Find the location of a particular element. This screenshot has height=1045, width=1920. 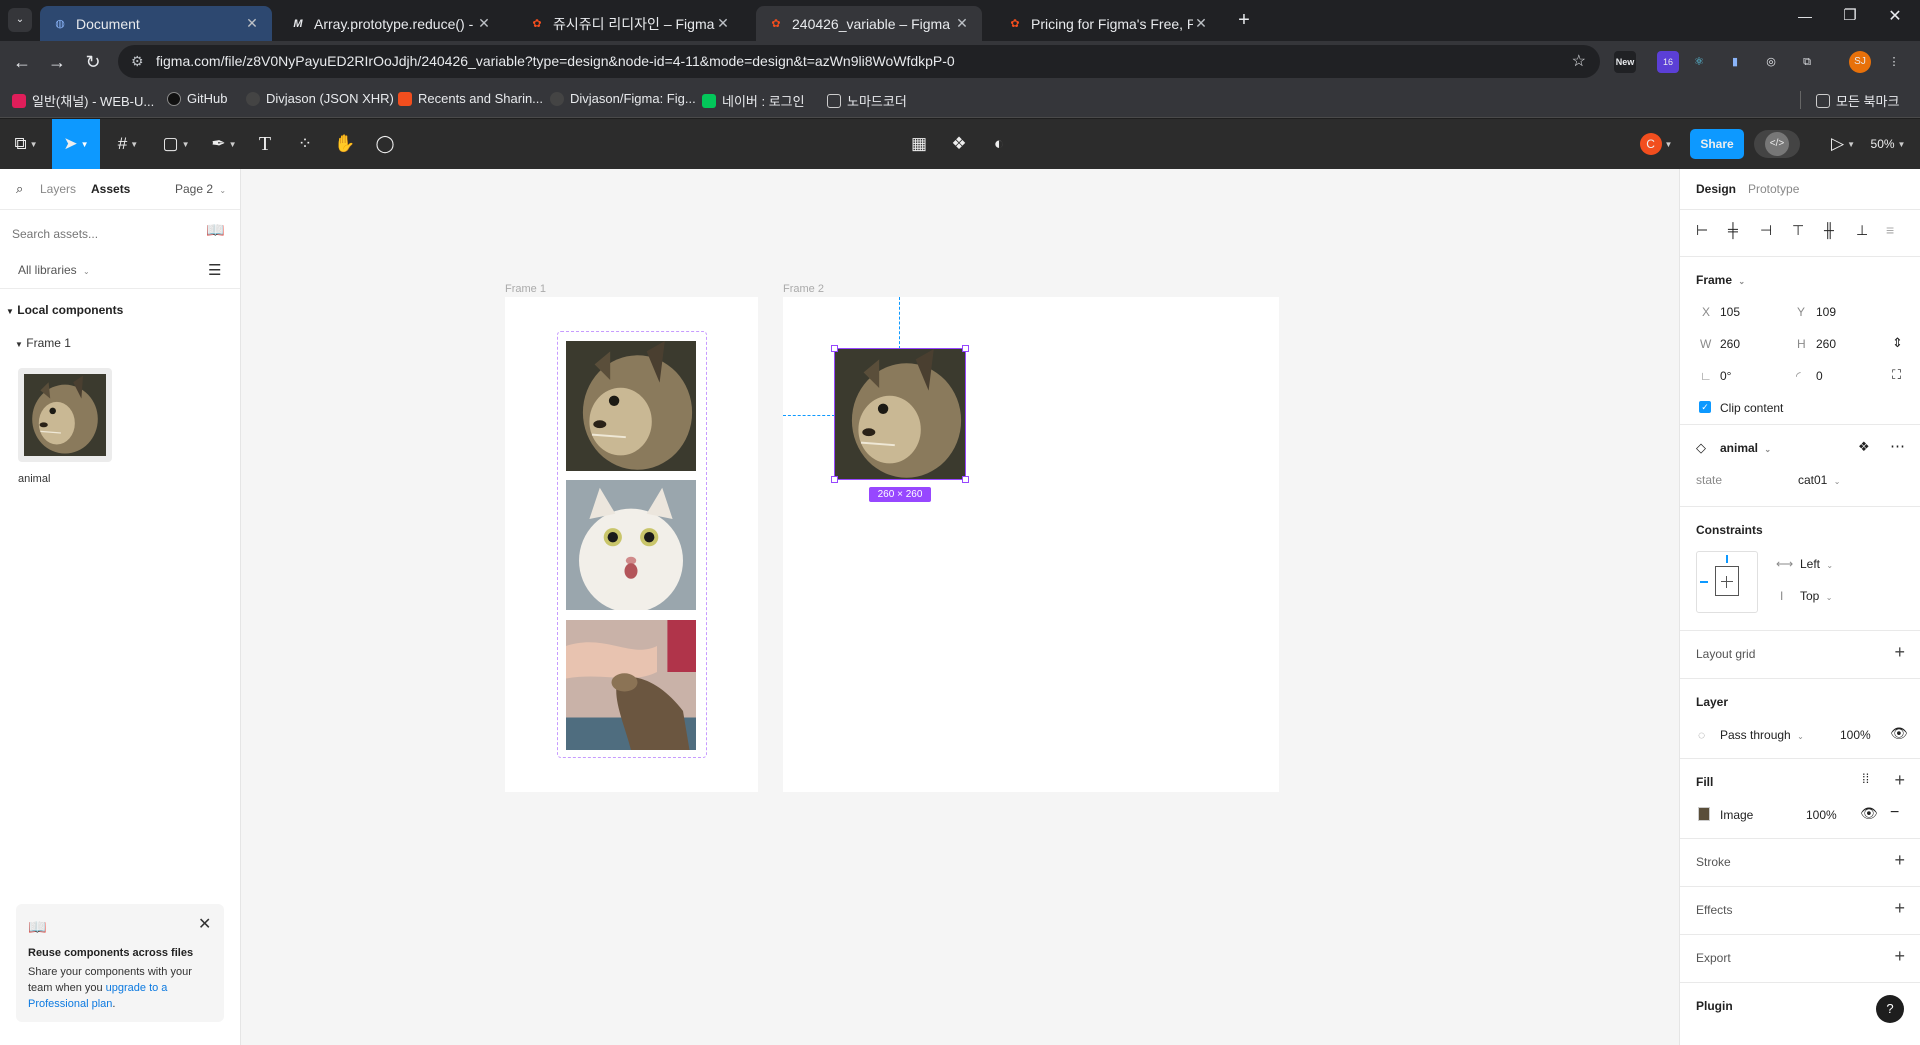

all-bookmarks-folder: 모든 북마크 is located at coordinates (1857, 100).